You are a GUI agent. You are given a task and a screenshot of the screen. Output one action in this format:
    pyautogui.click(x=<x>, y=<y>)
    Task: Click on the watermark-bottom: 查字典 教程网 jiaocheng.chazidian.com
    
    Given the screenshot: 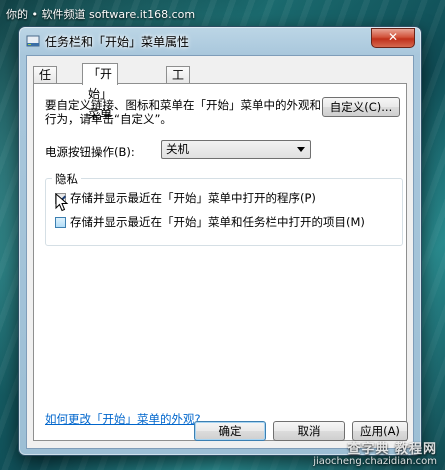 What is the action you would take?
    pyautogui.click(x=375, y=455)
    